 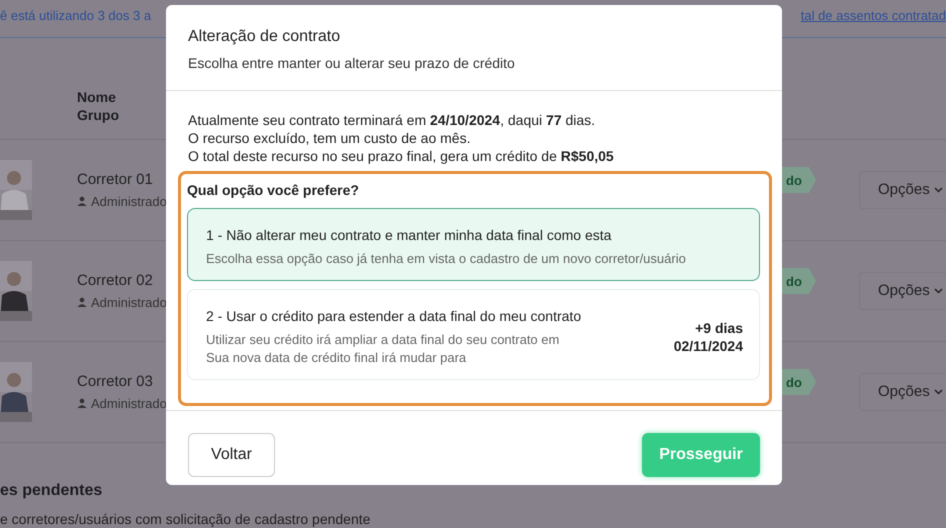 I want to click on column-header: Nome, so click(x=96, y=97).